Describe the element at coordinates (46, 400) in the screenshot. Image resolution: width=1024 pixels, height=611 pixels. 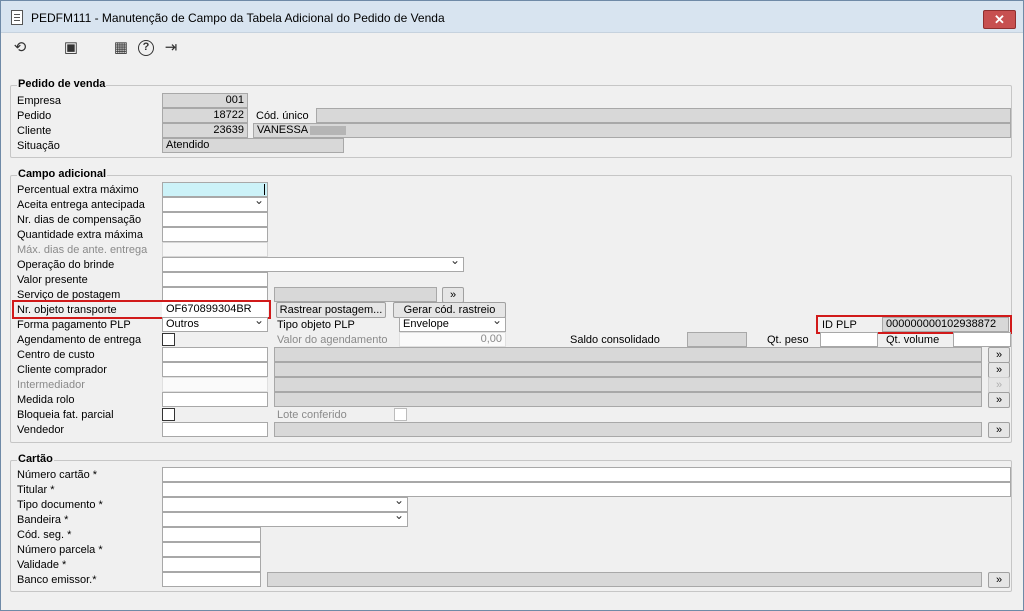
I see `medida-label: Medida rolo` at that location.